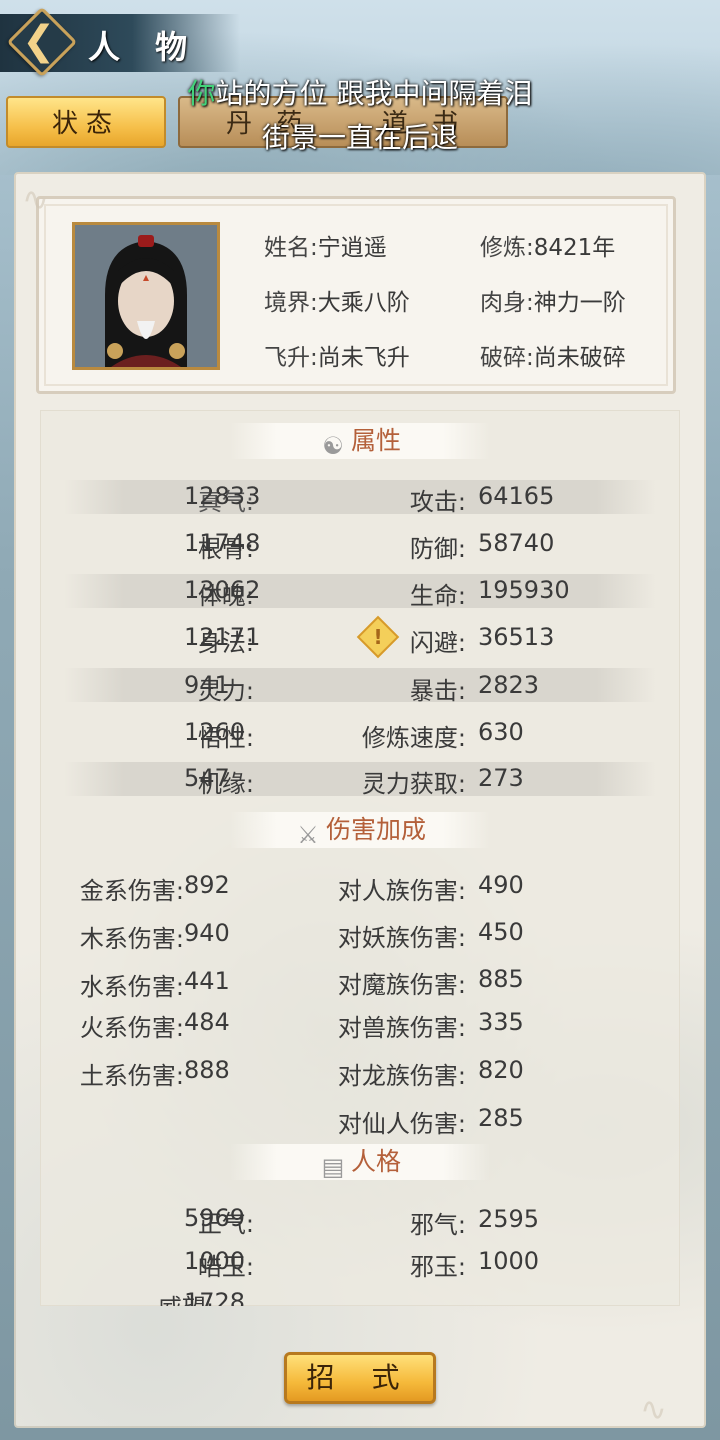 The width and height of the screenshot is (720, 1440). What do you see at coordinates (352, 248) in the screenshot?
I see `info-name-value: 宁逍遥` at bounding box center [352, 248].